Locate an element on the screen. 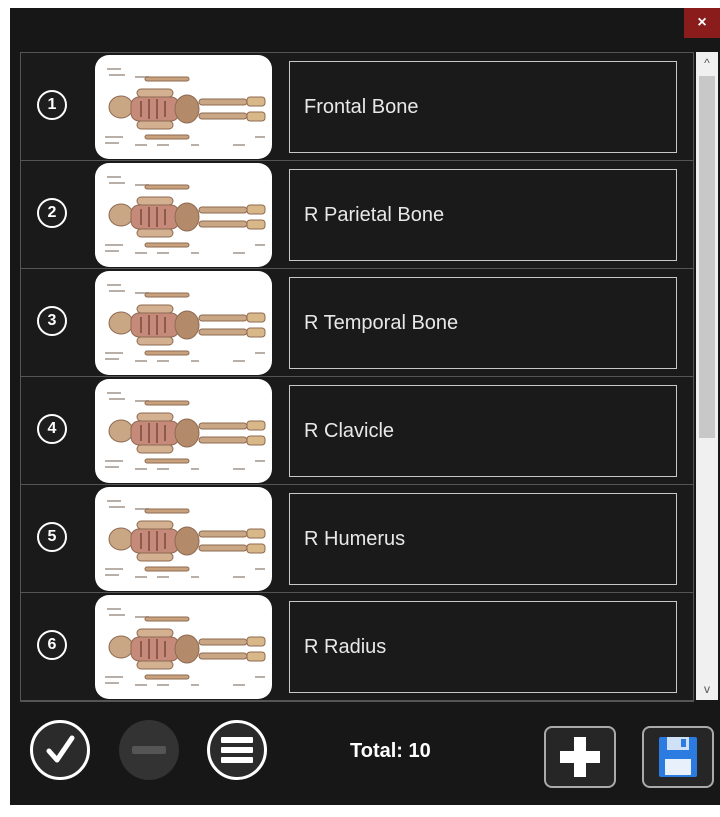  close-icon: × is located at coordinates (702, 22).